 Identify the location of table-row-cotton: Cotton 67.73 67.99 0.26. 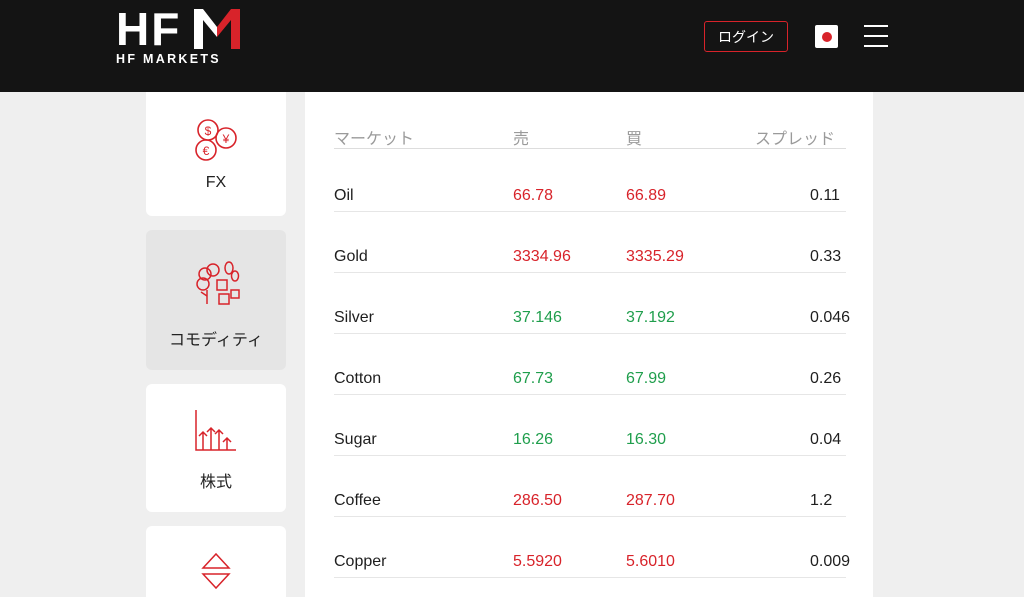
(590, 382).